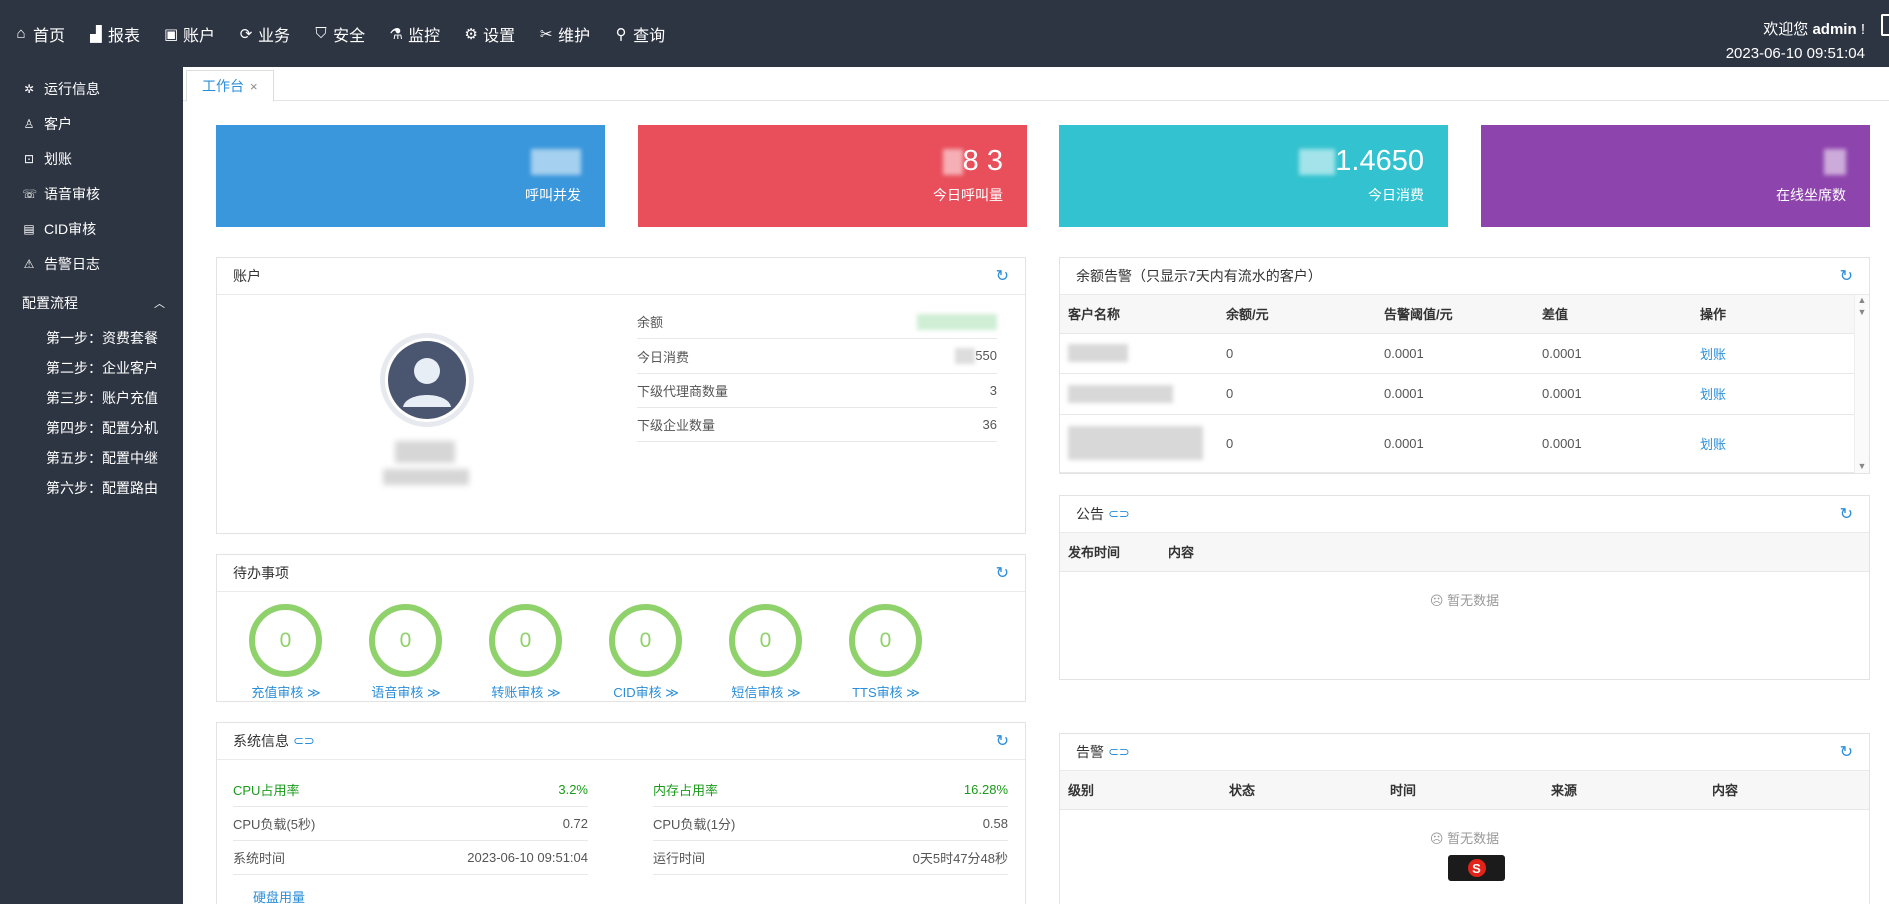 The height and width of the screenshot is (904, 1889). Describe the element at coordinates (499, 36) in the screenshot. I see `nav-label: 设置` at that location.